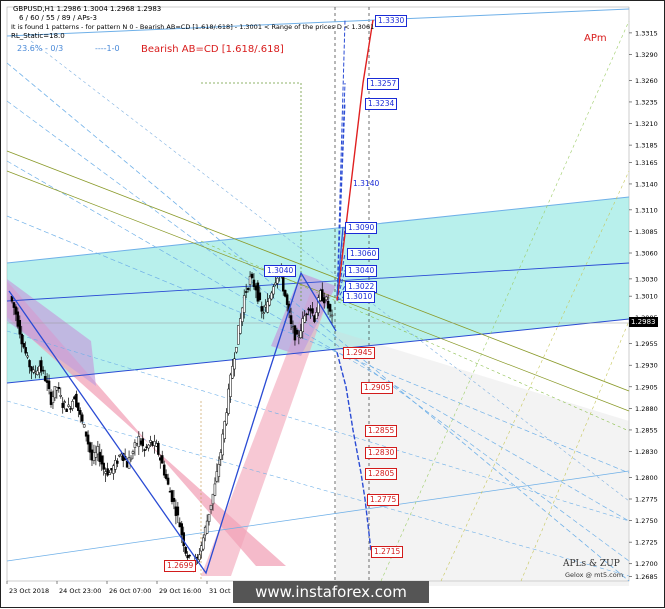 Image resolution: width=665 pixels, height=609 pixels. I want to click on red-level-label: 1.2855, so click(381, 430).